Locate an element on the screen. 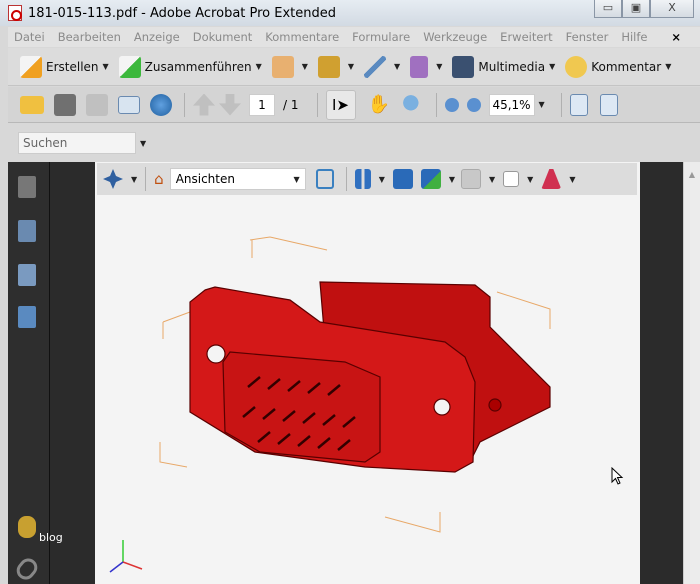 The height and width of the screenshot is (584, 700). 3d-toolbar: ▼ ⌂ Ansichten ▼ ▼ ▼ ▼ ▼ ▼ is located at coordinates (367, 179).